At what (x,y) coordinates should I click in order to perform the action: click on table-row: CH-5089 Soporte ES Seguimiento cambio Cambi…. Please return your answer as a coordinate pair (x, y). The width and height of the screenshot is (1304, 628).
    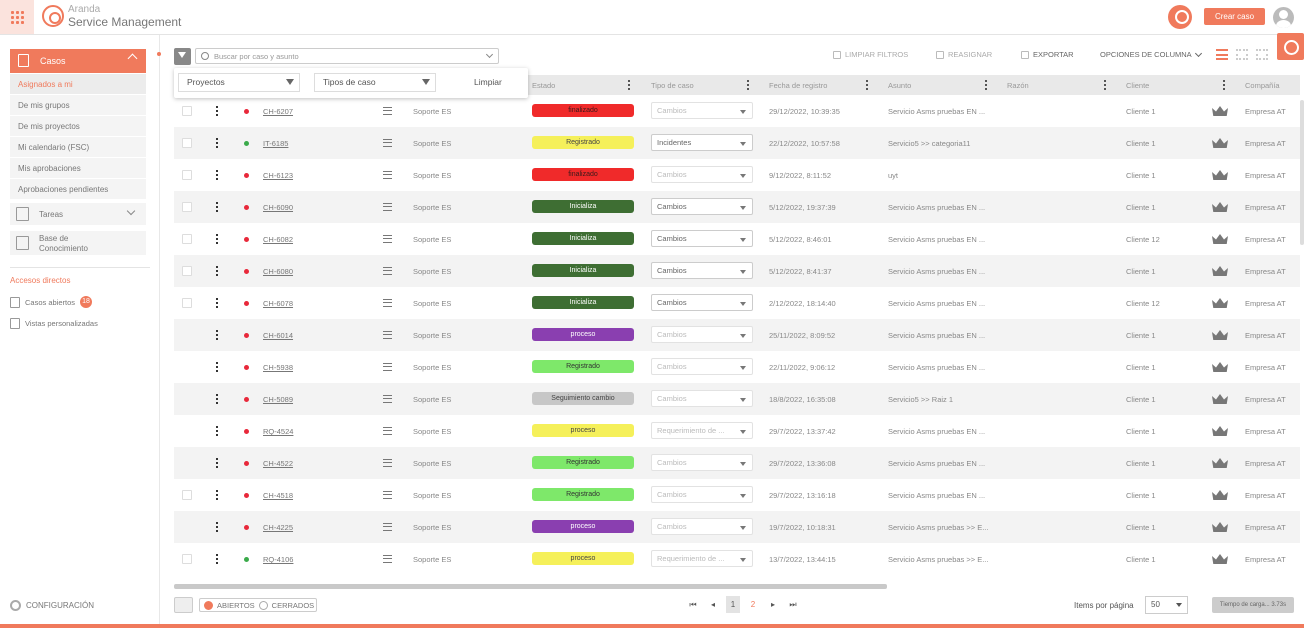
    Looking at the image, I should click on (737, 399).